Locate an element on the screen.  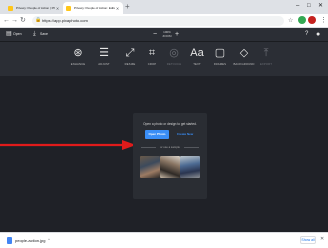
zoom-label: ZOOM is located at coordinates (167, 36).